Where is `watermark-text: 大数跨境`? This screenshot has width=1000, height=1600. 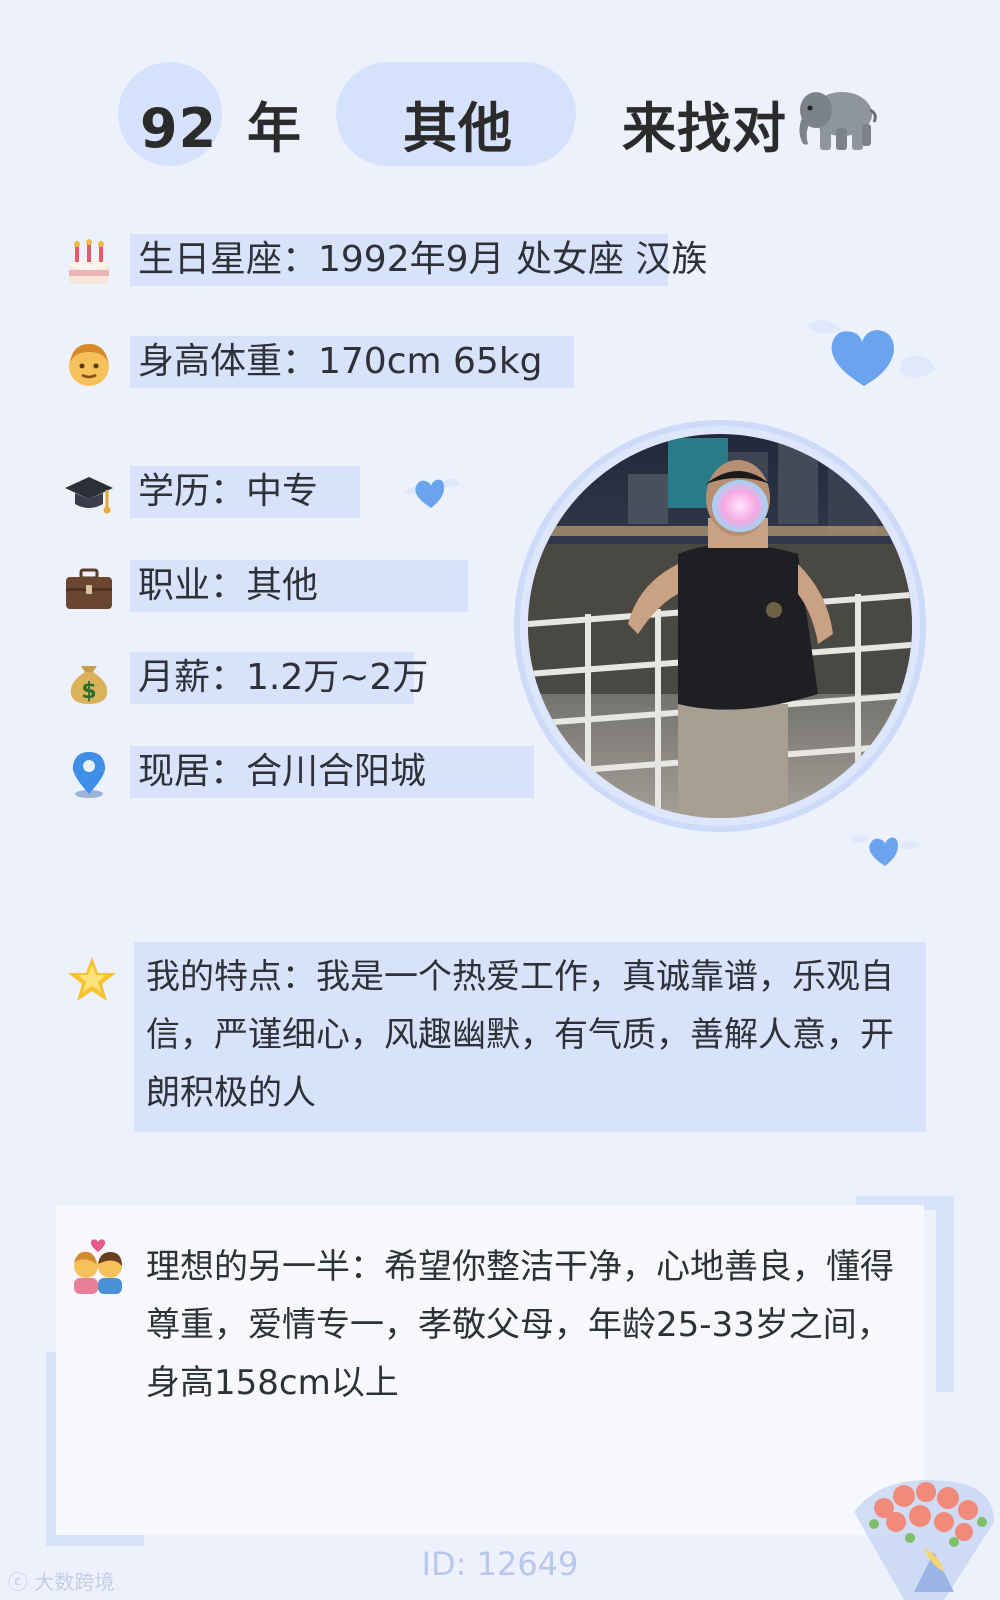
watermark-text: 大数跨境 is located at coordinates (74, 1582).